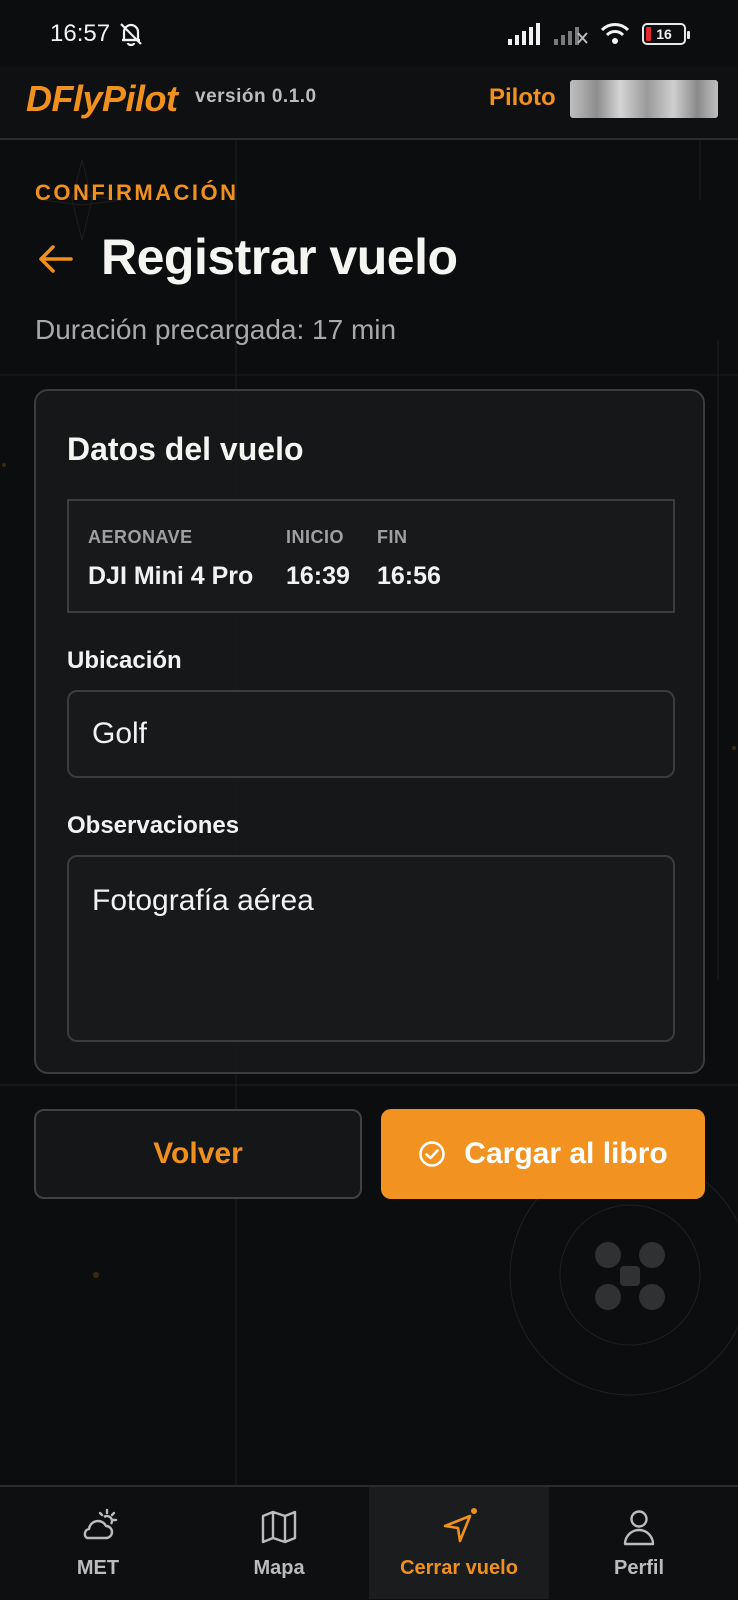  What do you see at coordinates (371, 948) in the screenshot?
I see `notes-textarea: Fotografía aérea` at bounding box center [371, 948].